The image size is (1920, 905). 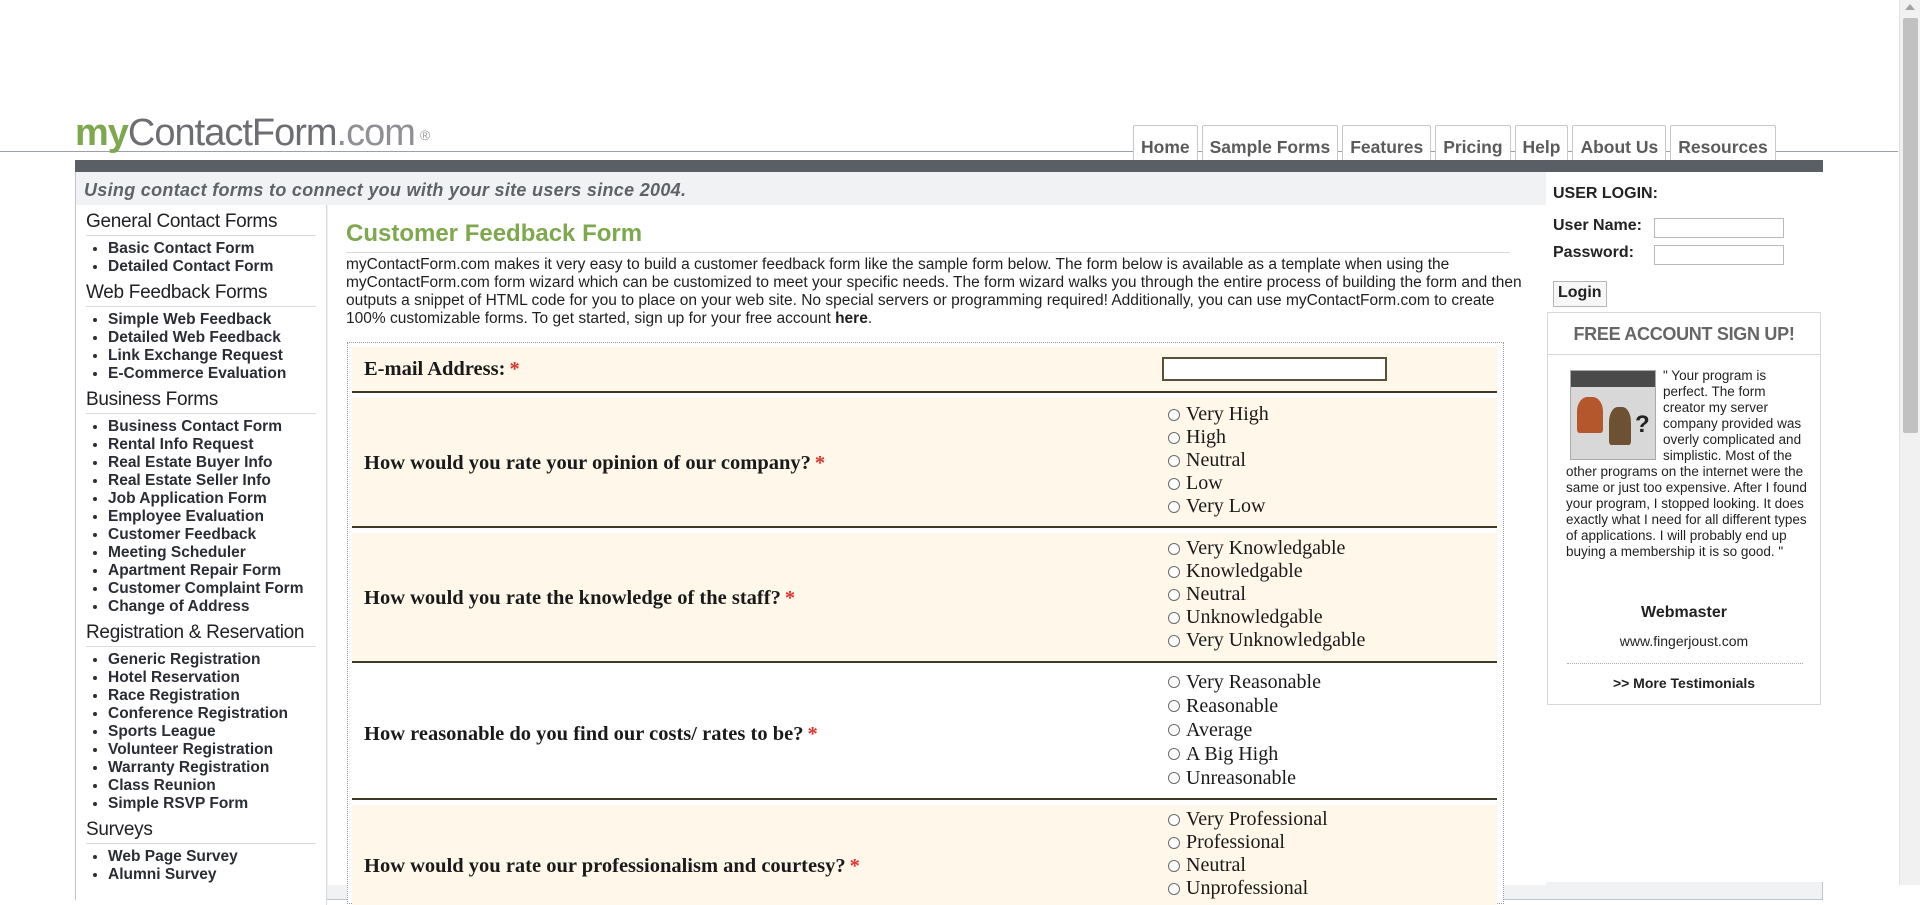 What do you see at coordinates (1910, 225) in the screenshot?
I see `scroll-thumb` at bounding box center [1910, 225].